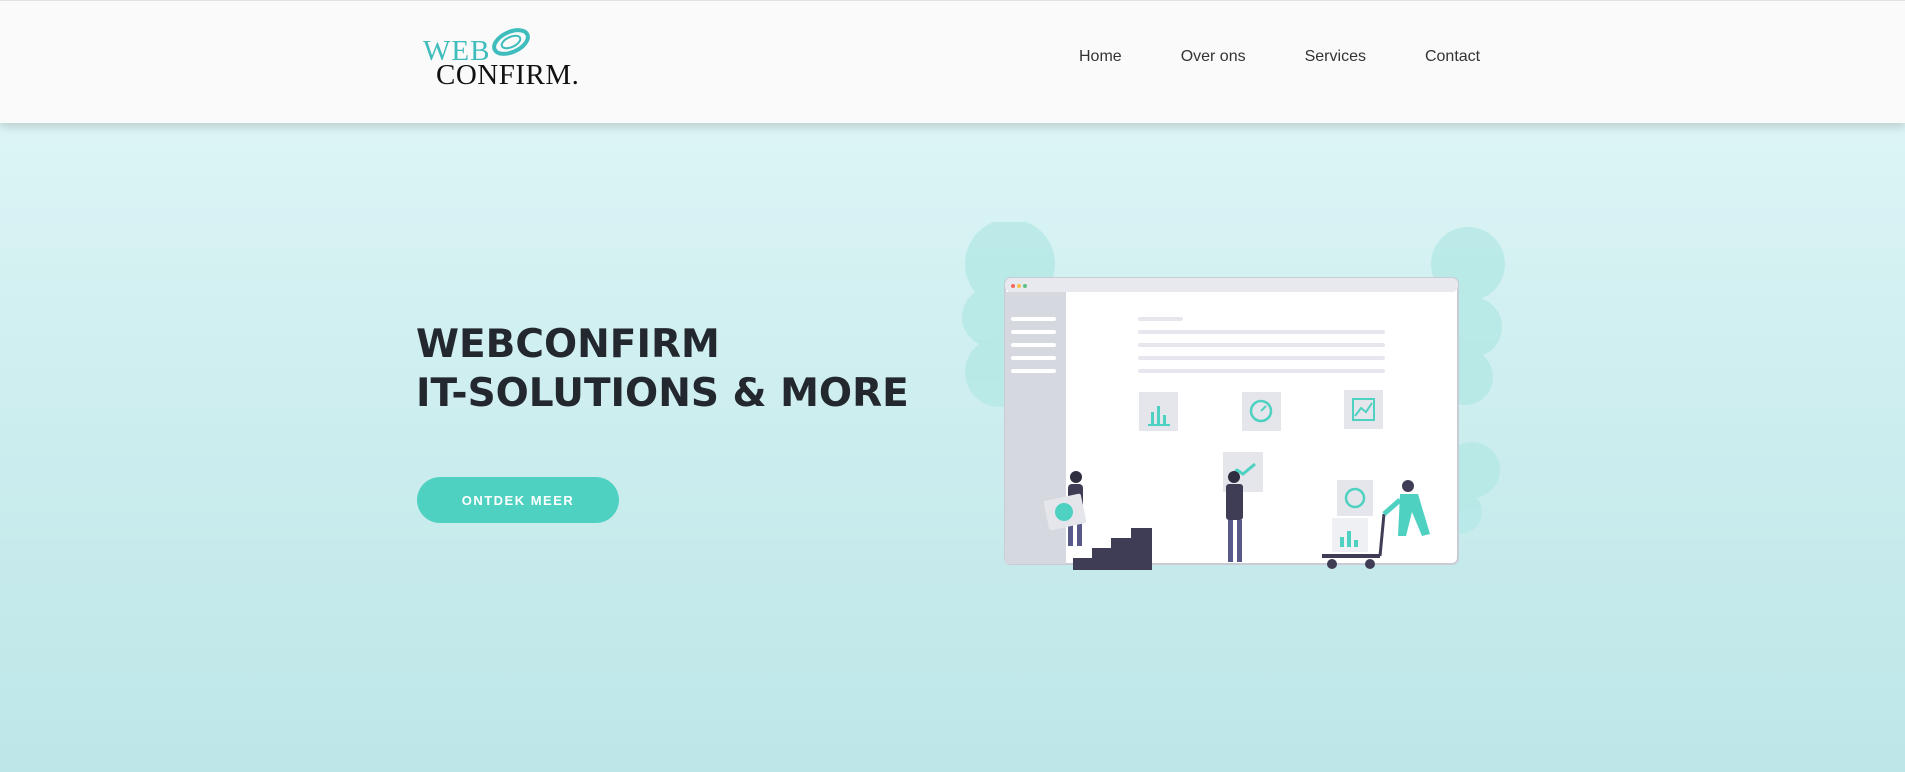 The height and width of the screenshot is (772, 1905). Describe the element at coordinates (1100, 60) in the screenshot. I see `nav-home: Home` at that location.